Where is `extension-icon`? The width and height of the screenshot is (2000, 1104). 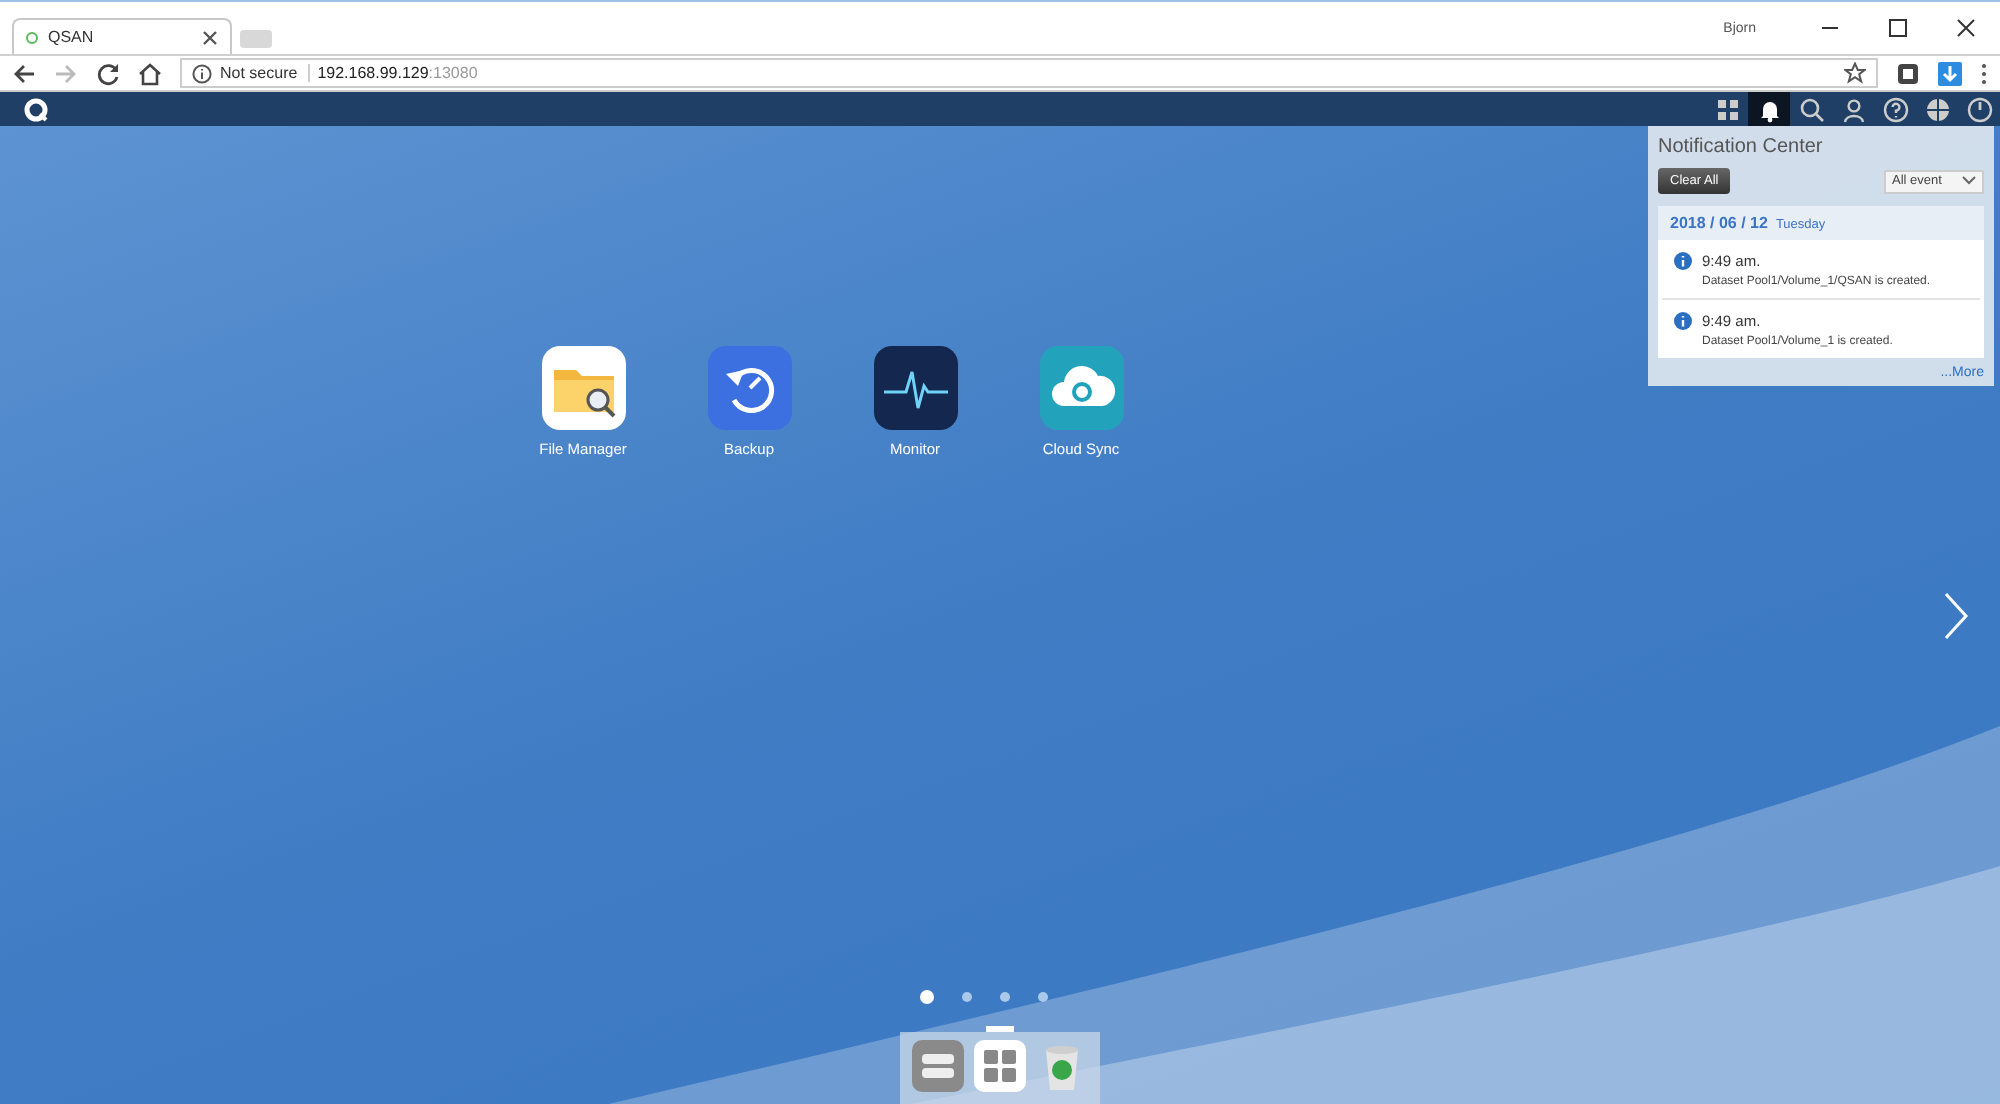
extension-icon is located at coordinates (1908, 73).